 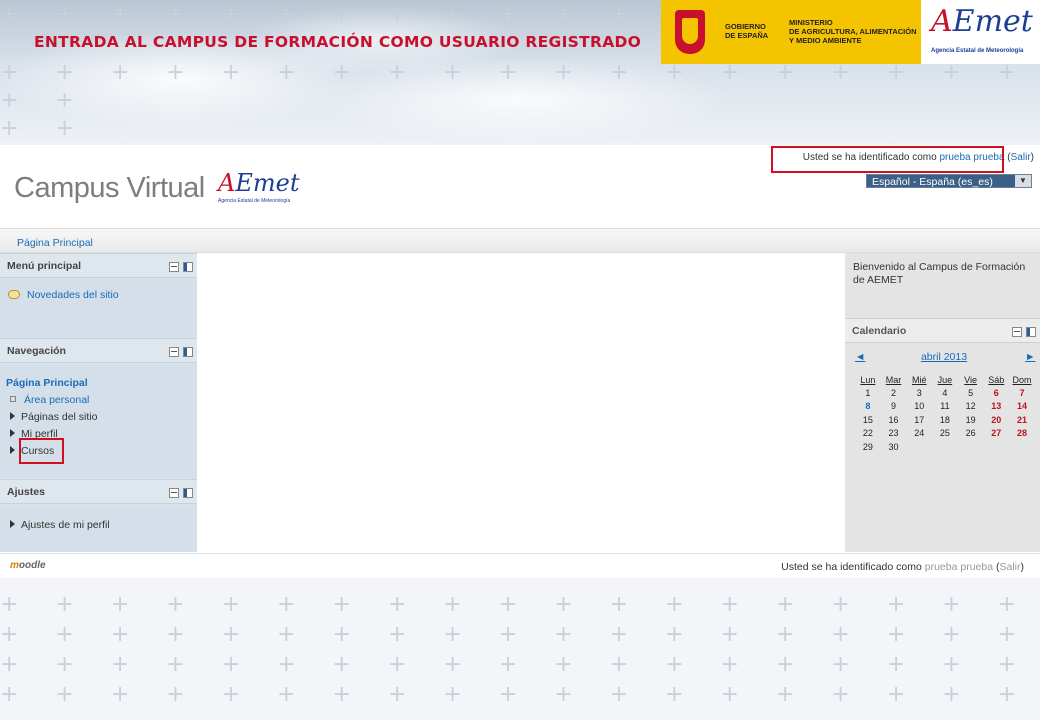 I want to click on calendar-day: 3, so click(x=919, y=392).